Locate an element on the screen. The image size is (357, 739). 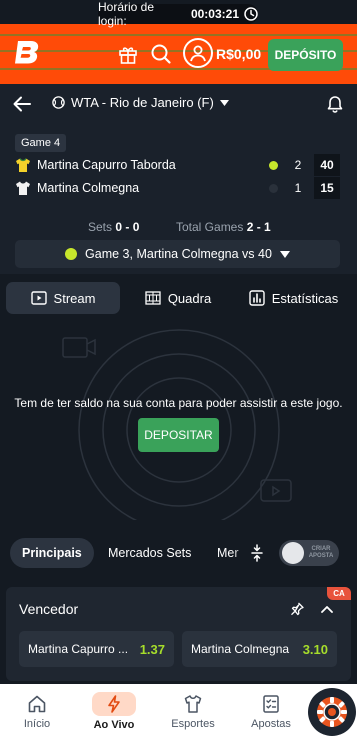
nav-home: Início is located at coordinates (37, 711).